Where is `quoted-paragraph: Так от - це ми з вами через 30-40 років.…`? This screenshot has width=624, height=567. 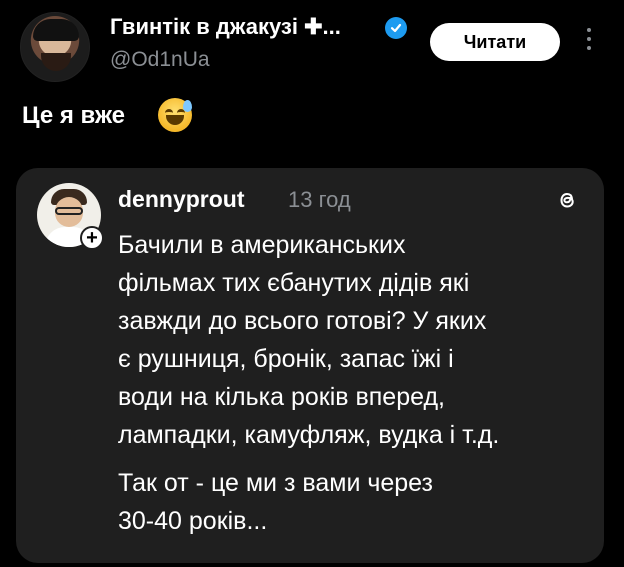 quoted-paragraph: Так от - це ми з вами через 30-40 років.… is located at coordinates (276, 502).